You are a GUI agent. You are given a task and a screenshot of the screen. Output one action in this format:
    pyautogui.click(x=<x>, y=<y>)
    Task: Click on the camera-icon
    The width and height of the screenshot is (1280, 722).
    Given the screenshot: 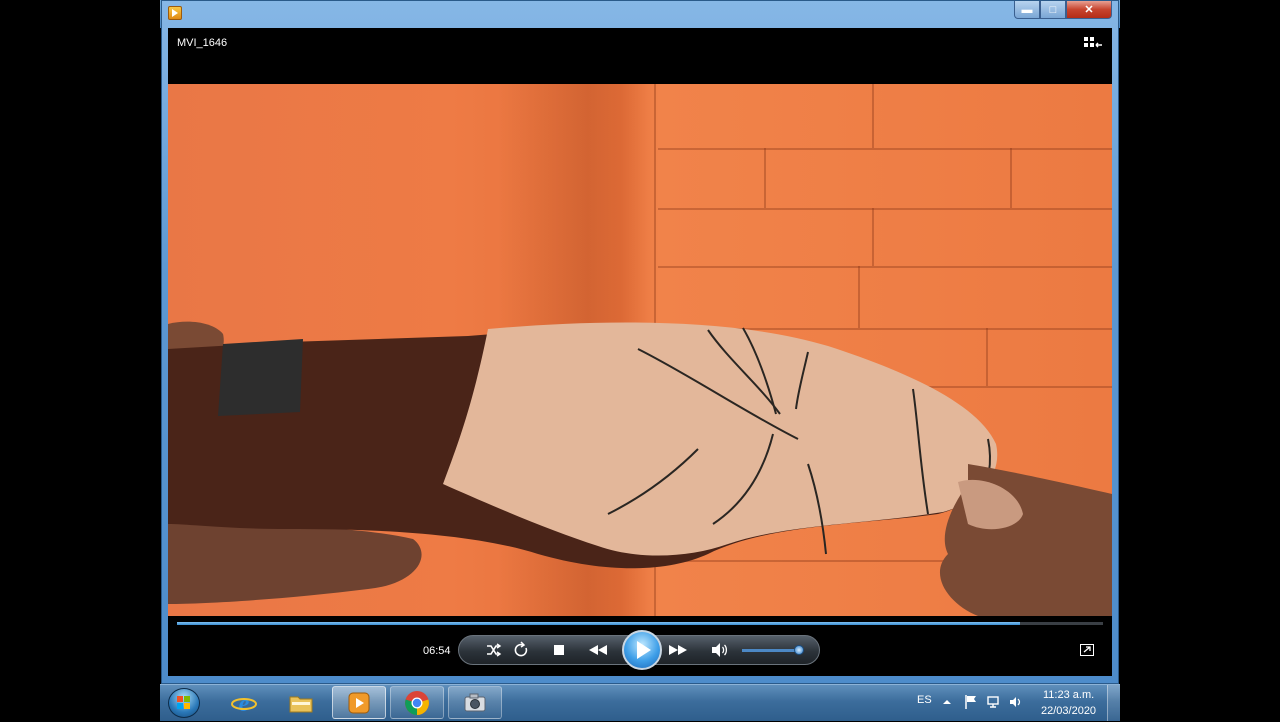 What is the action you would take?
    pyautogui.click(x=475, y=702)
    